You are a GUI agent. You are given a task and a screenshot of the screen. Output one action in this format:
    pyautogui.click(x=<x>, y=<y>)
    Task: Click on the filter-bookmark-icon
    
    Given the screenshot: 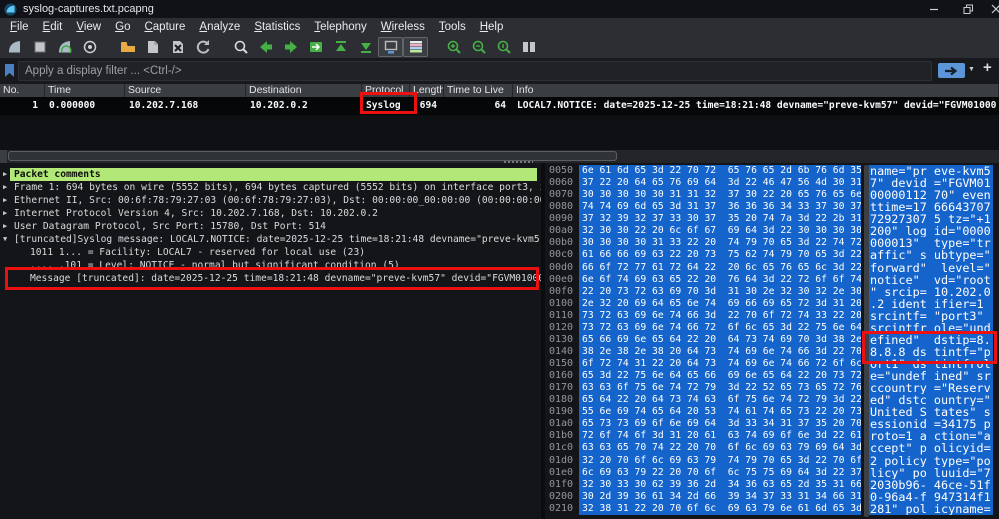 What is the action you would take?
    pyautogui.click(x=9, y=73)
    